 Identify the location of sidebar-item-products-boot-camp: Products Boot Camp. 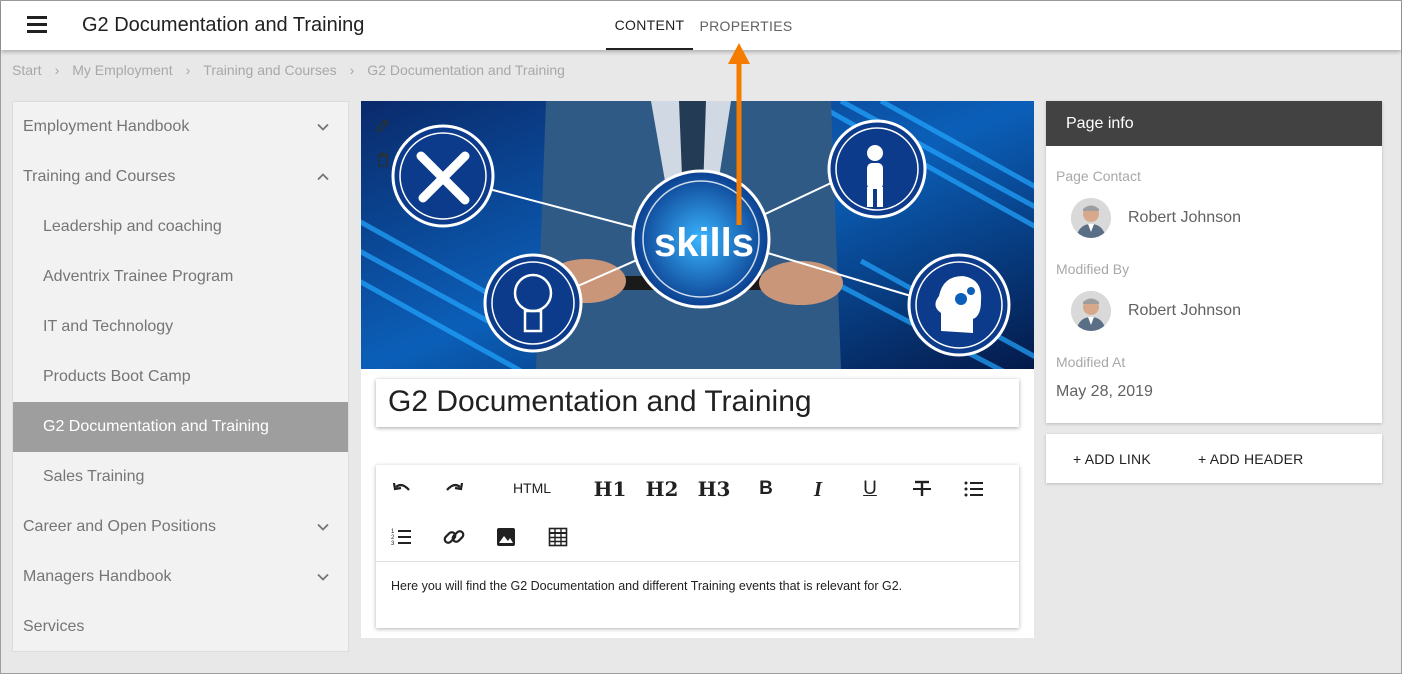
(180, 377).